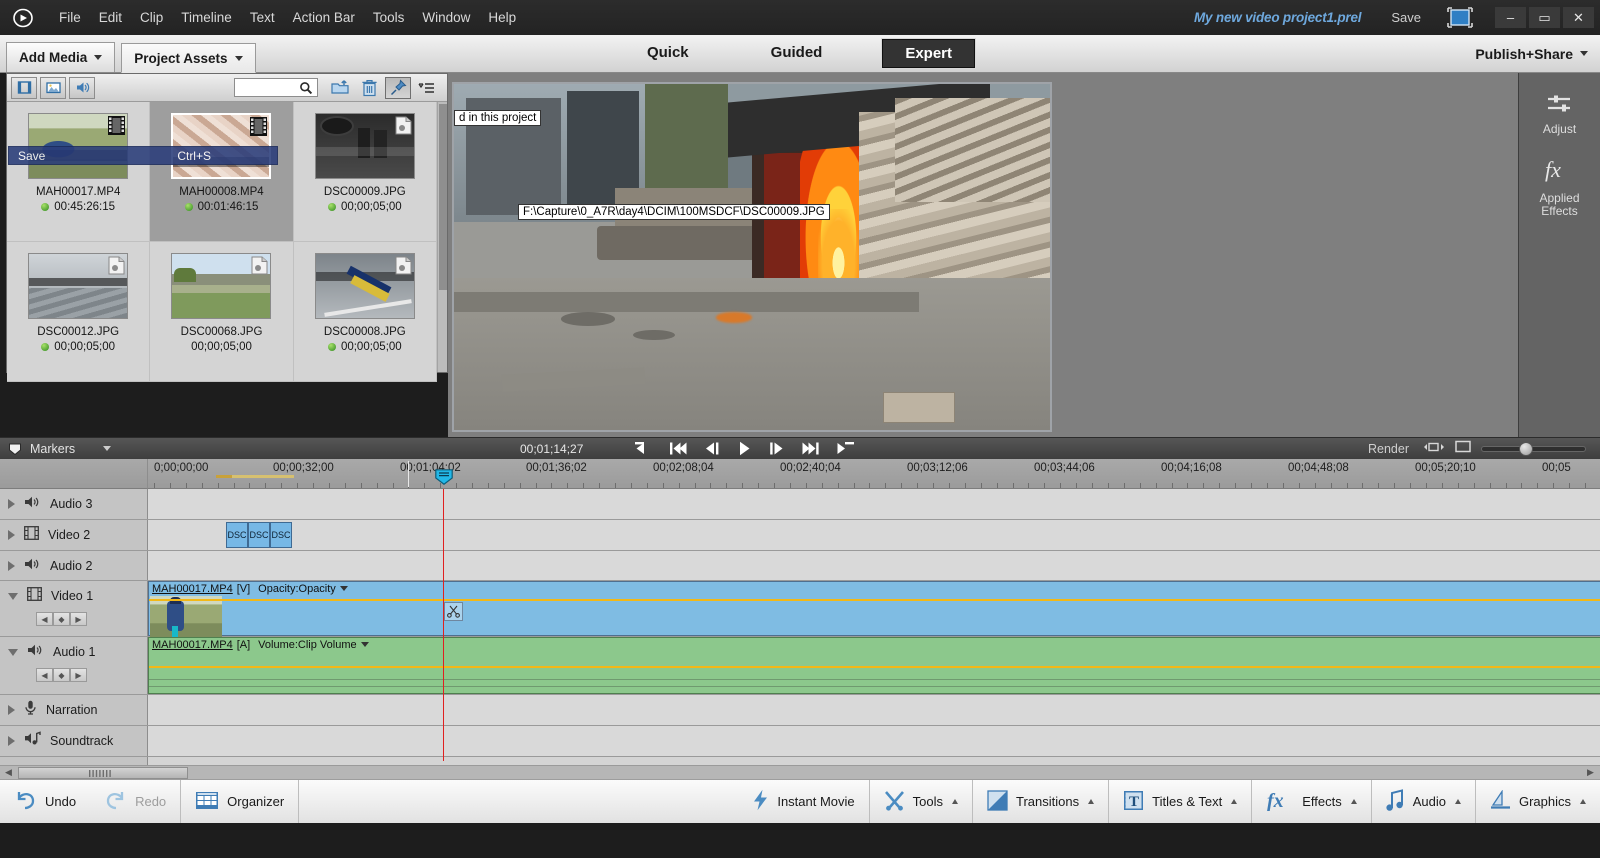 The image size is (1600, 858). What do you see at coordinates (874, 600) in the screenshot?
I see `opacity-rubberband` at bounding box center [874, 600].